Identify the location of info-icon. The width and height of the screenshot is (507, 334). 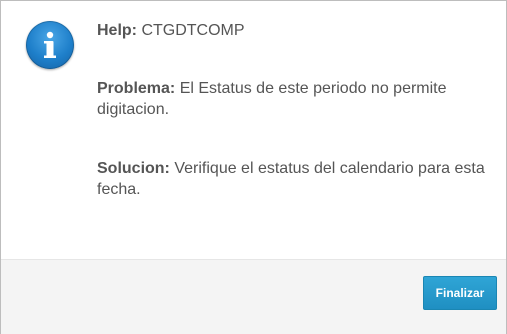
(50, 45).